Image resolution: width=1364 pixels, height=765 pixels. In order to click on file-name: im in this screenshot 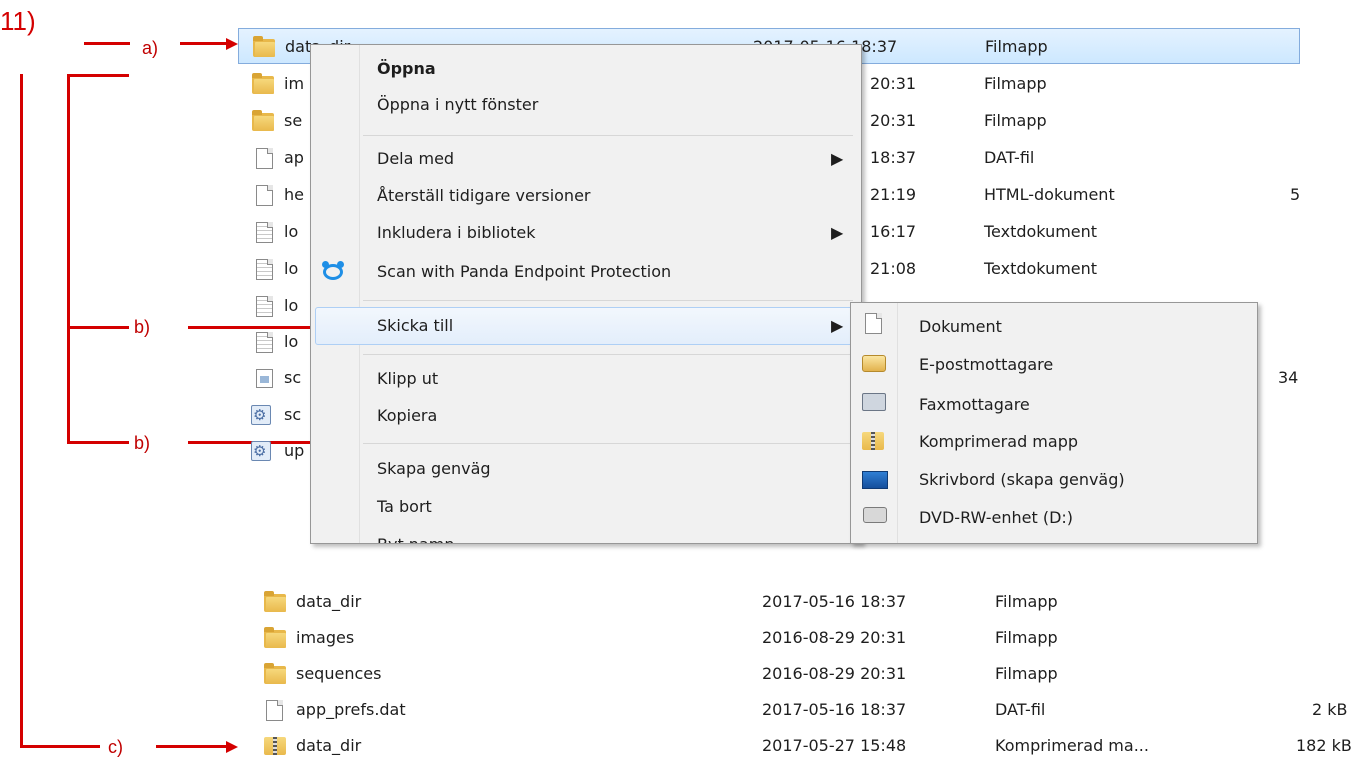, I will do `click(294, 83)`.